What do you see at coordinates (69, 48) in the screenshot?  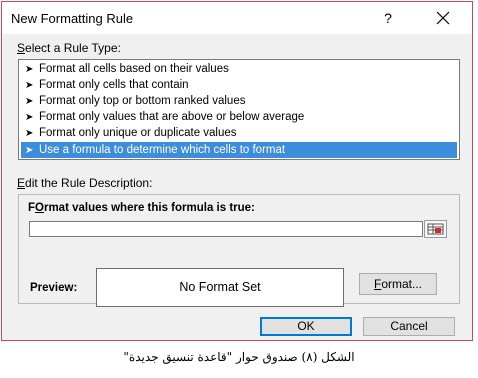 I see `rule-type-label: Select a Rule Type:` at bounding box center [69, 48].